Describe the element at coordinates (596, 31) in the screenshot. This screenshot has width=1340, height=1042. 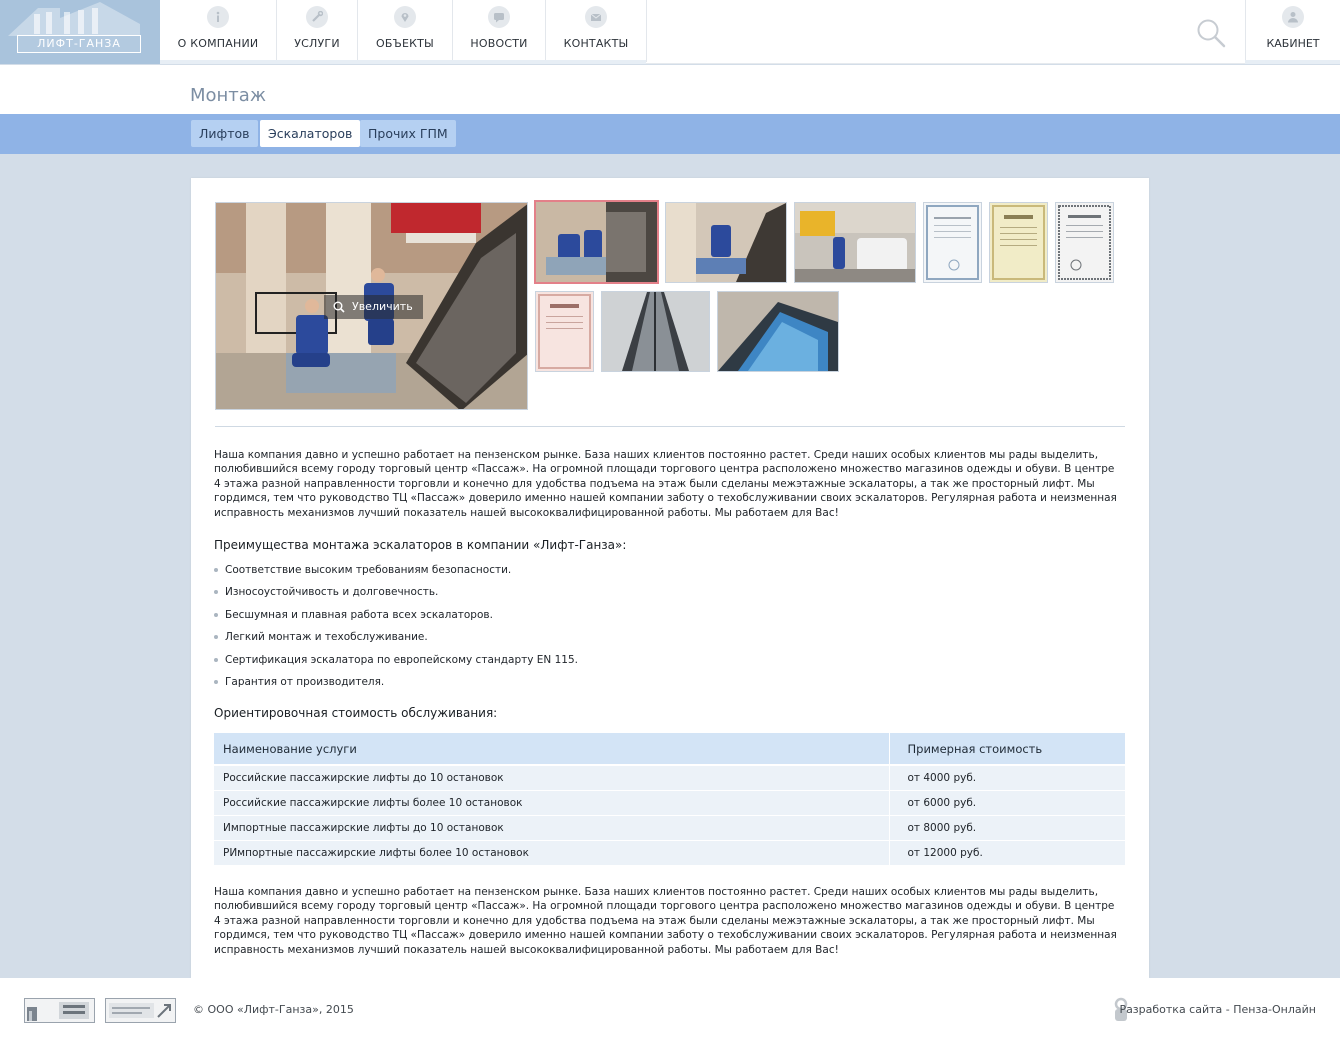
I see `nav-item-contacts: КОНТАКТЫ` at that location.